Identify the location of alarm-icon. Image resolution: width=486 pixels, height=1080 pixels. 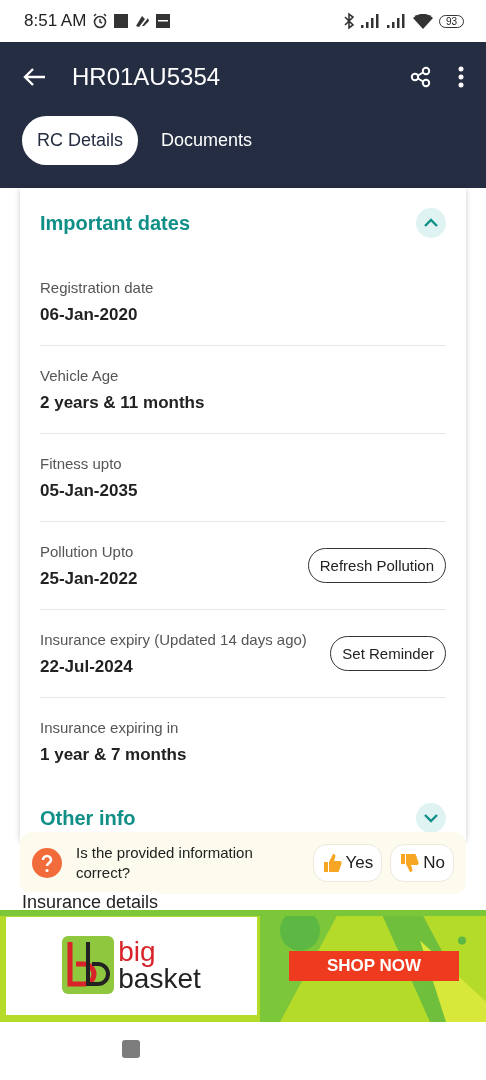
(100, 21).